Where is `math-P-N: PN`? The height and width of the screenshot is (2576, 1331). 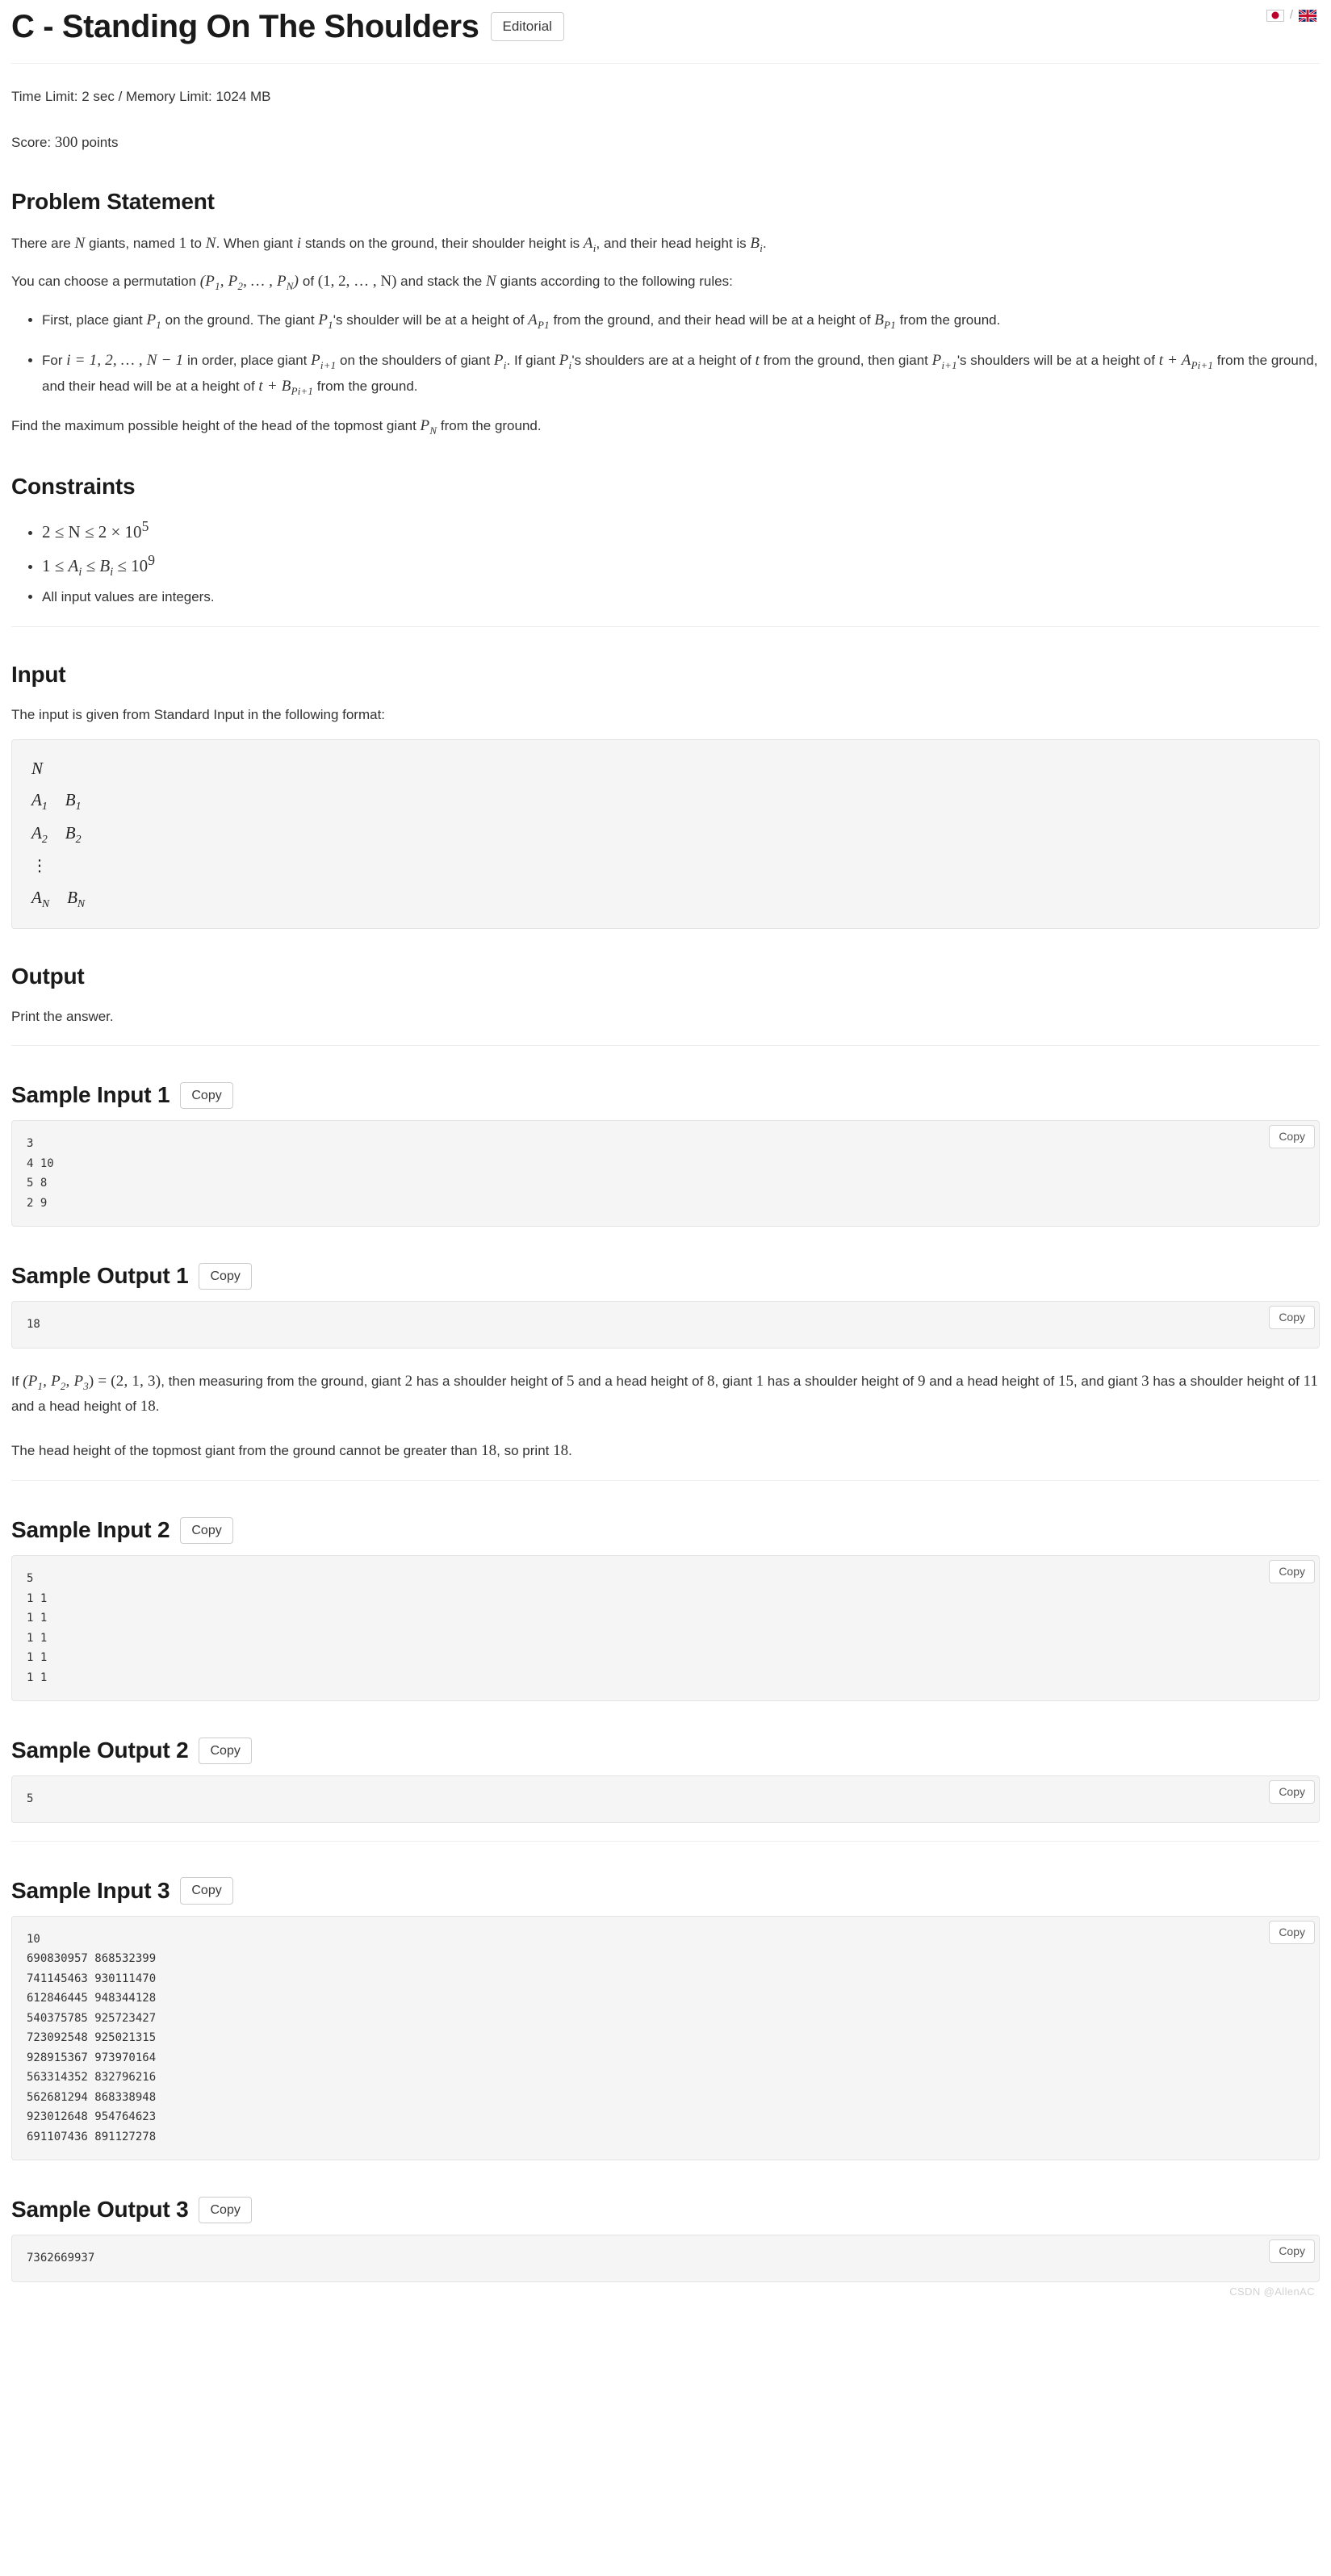
math-P-N: PN is located at coordinates (429, 427).